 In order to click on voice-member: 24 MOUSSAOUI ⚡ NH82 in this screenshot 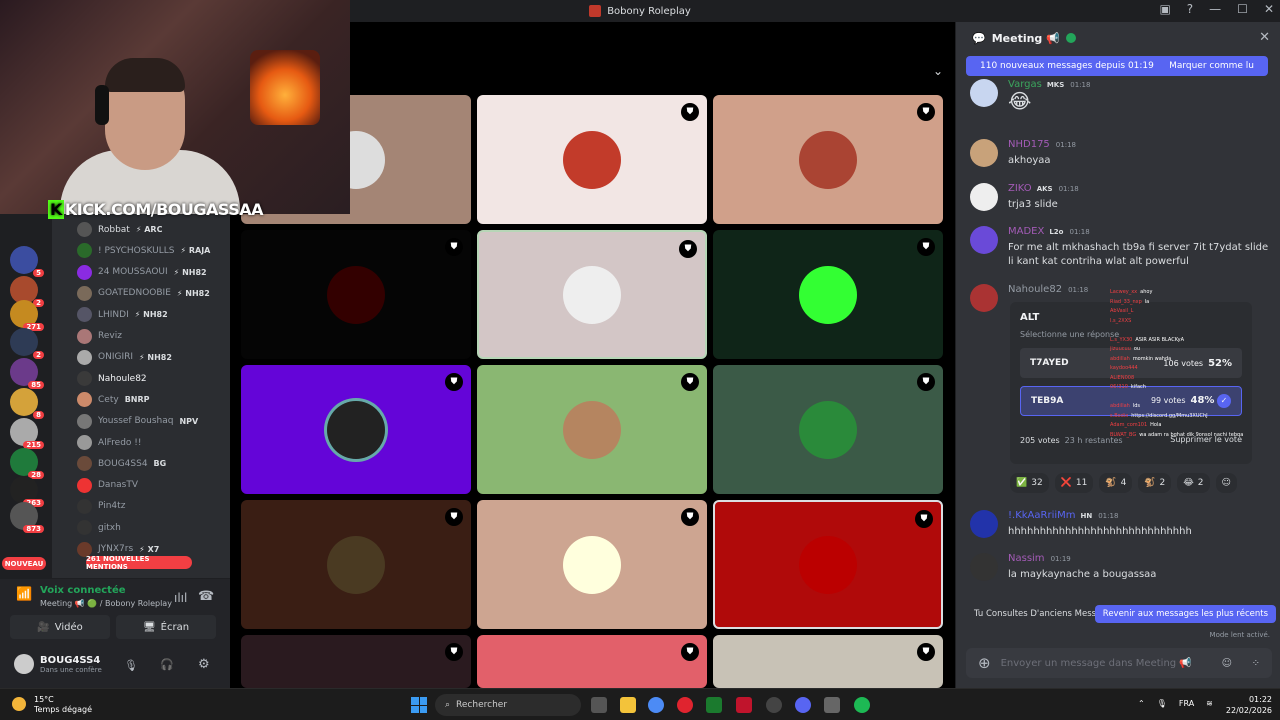, I will do `click(142, 272)`.